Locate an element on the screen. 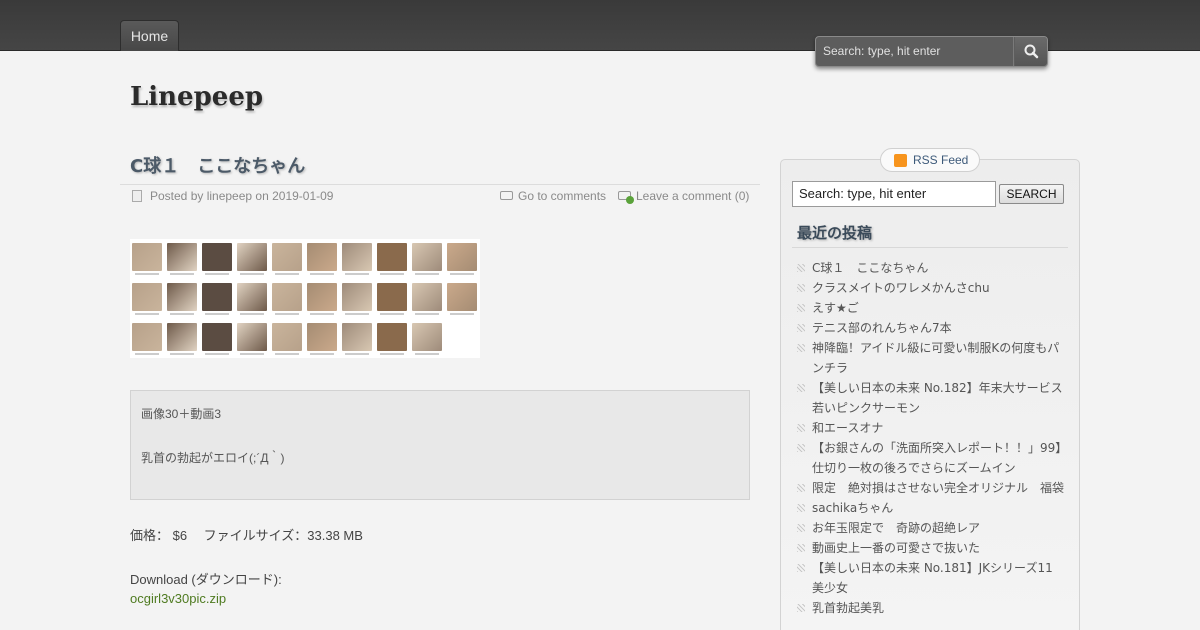 The width and height of the screenshot is (1200, 630). post-byline: Posted by linepeep on 2019-01-09 is located at coordinates (242, 196).